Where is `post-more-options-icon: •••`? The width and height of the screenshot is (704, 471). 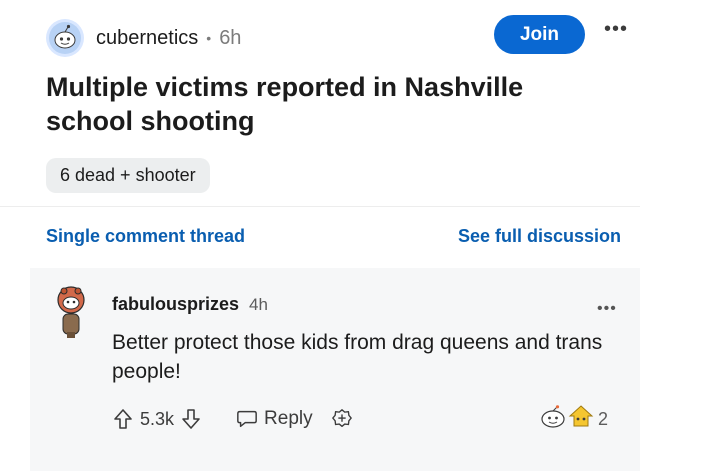 post-more-options-icon: ••• is located at coordinates (616, 29).